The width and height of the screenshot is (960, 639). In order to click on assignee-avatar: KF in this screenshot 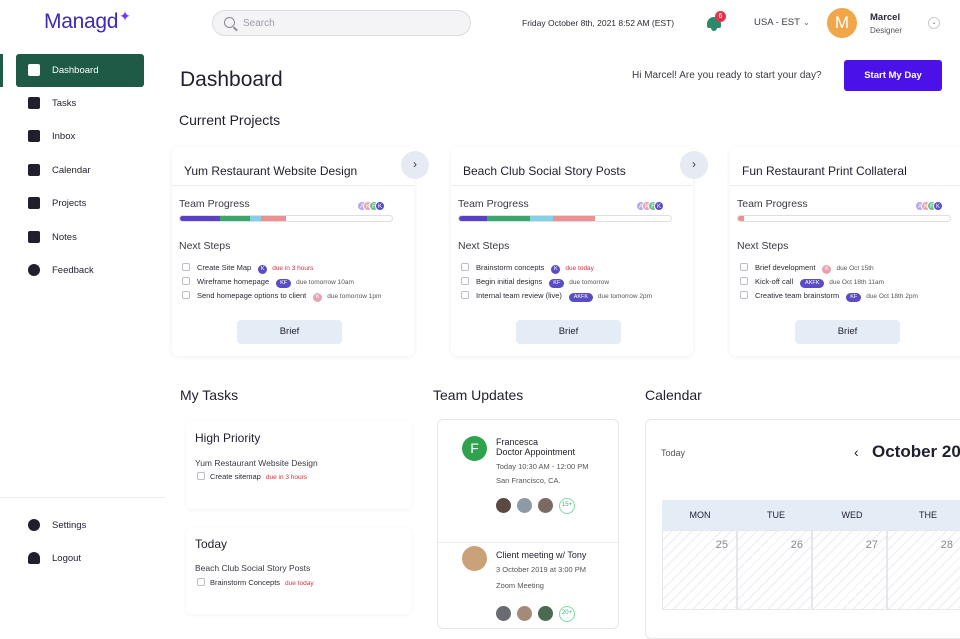, I will do `click(557, 283)`.